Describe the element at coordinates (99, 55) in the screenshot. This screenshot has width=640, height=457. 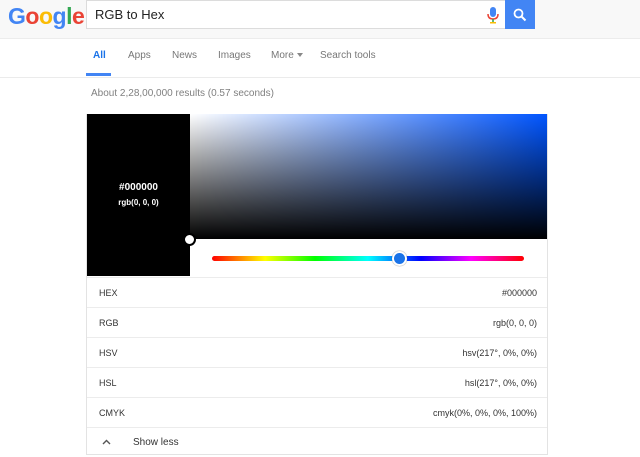
I see `tab-all: All` at that location.